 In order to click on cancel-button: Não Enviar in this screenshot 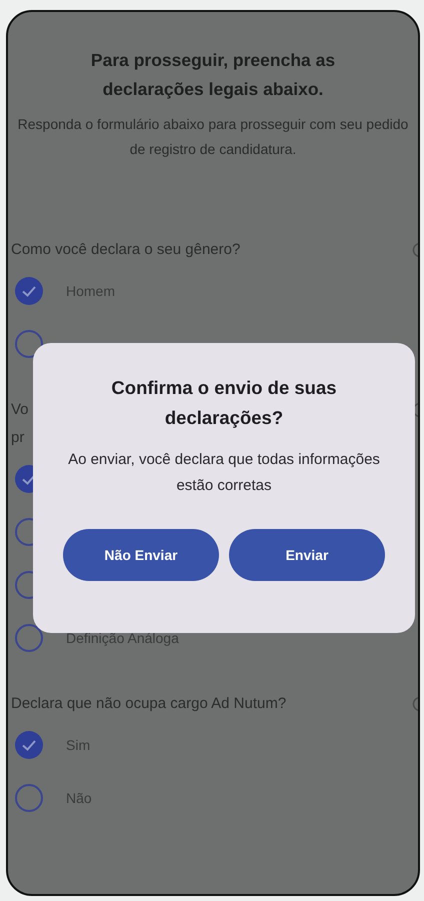, I will do `click(141, 555)`.